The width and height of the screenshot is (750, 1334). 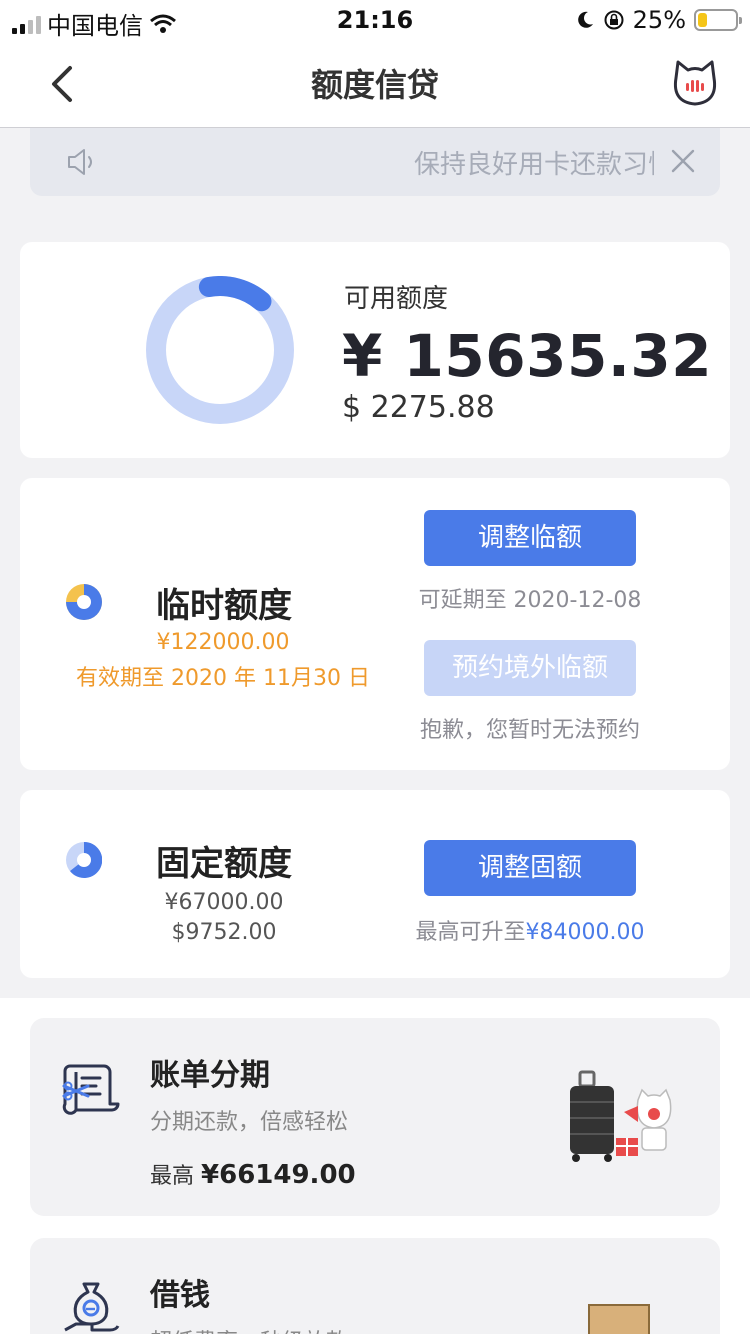 I want to click on fixed-title: 固定额度, so click(x=224, y=864).